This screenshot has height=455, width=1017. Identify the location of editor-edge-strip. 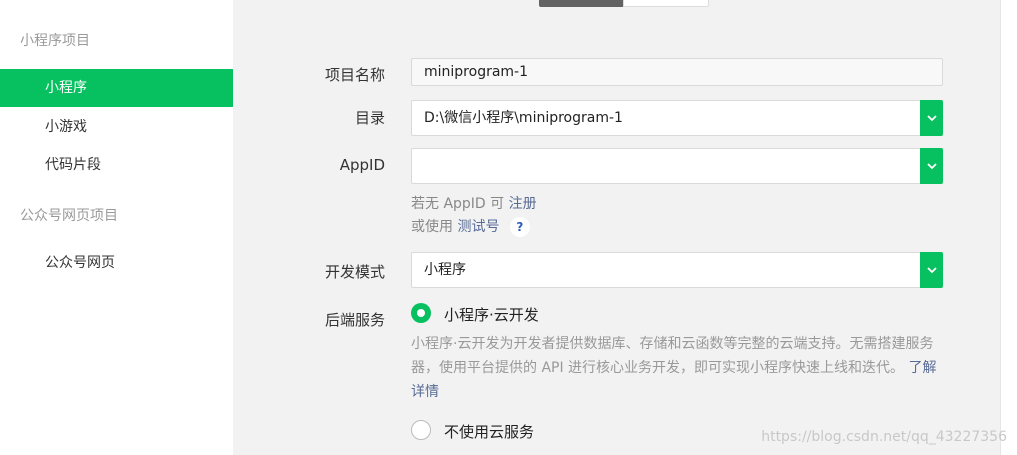
(1008, 227).